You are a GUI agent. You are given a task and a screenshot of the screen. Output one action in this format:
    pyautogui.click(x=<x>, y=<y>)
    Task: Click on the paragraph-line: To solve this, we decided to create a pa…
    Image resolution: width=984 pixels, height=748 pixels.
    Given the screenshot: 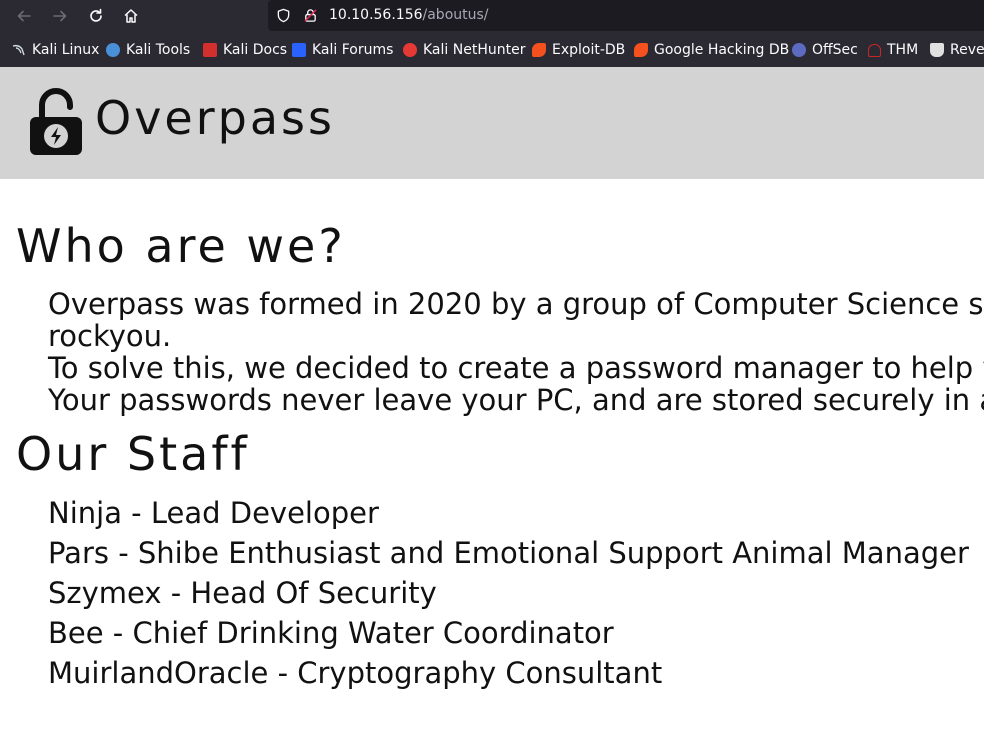 What is the action you would take?
    pyautogui.click(x=516, y=368)
    